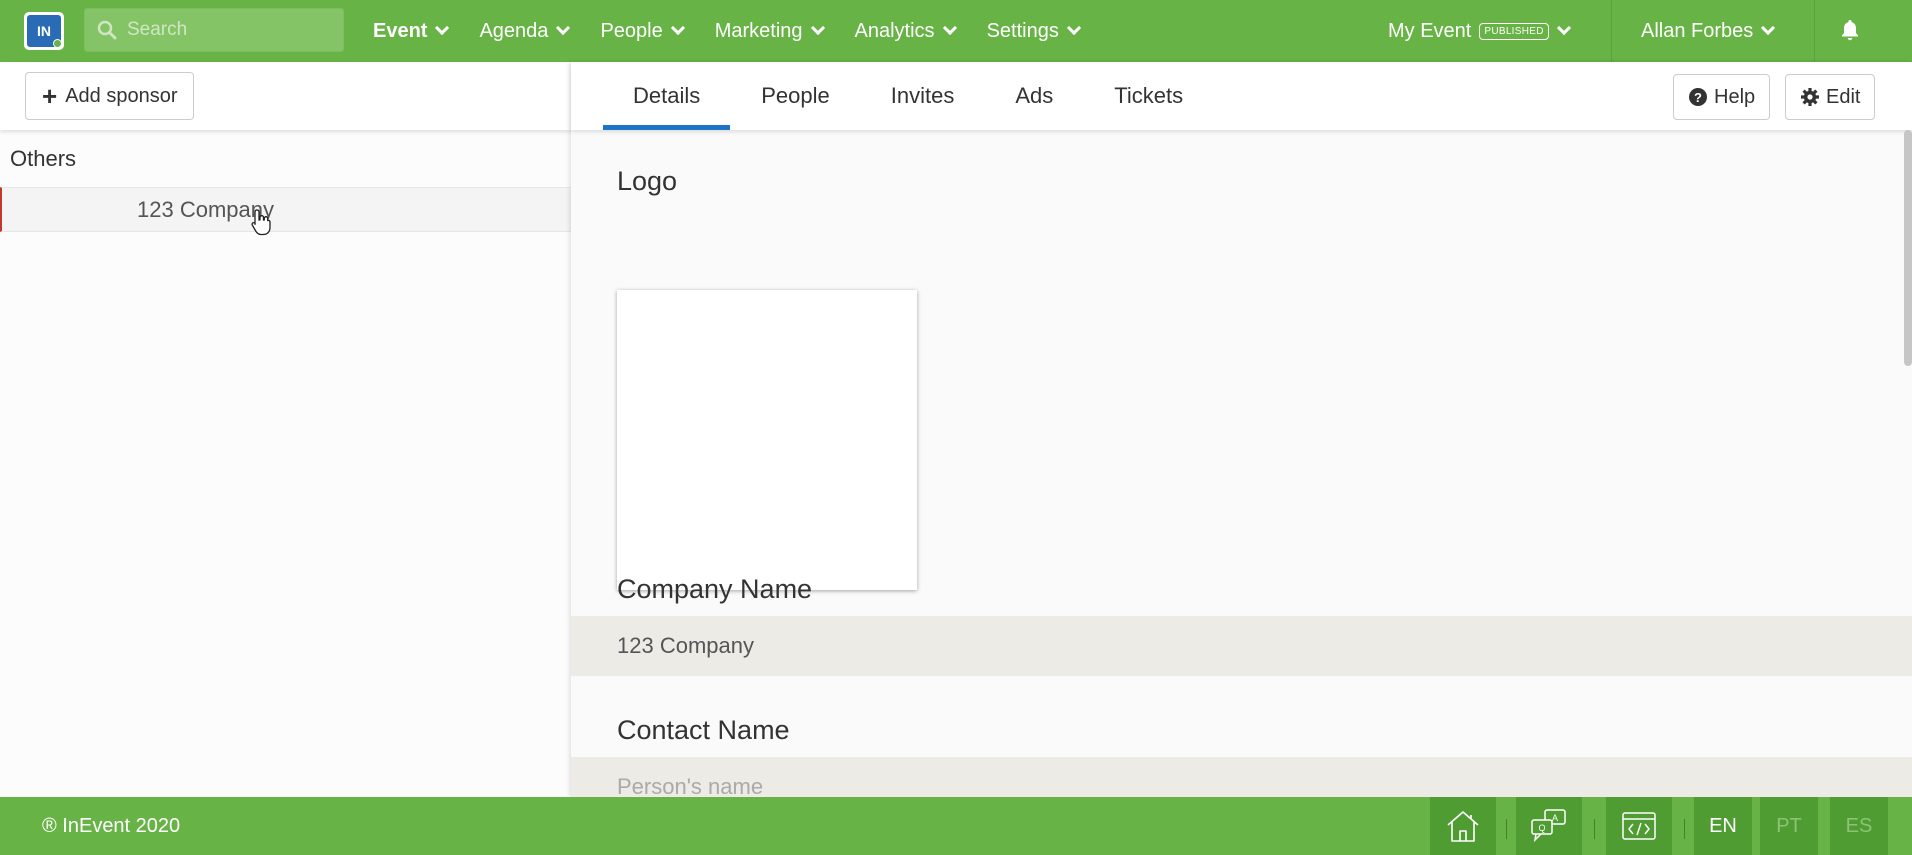 This screenshot has width=1912, height=855. What do you see at coordinates (1514, 31) in the screenshot?
I see `status-badge: PUBLISHED` at bounding box center [1514, 31].